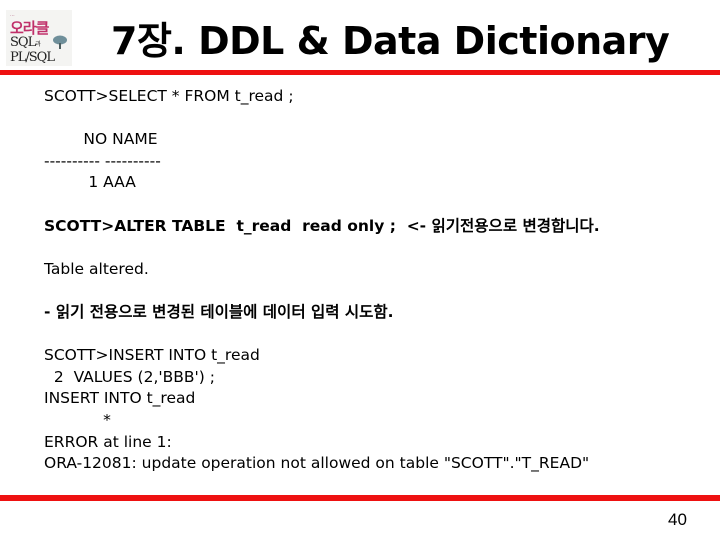  I want to click on transcript-line: *, so click(77, 419).